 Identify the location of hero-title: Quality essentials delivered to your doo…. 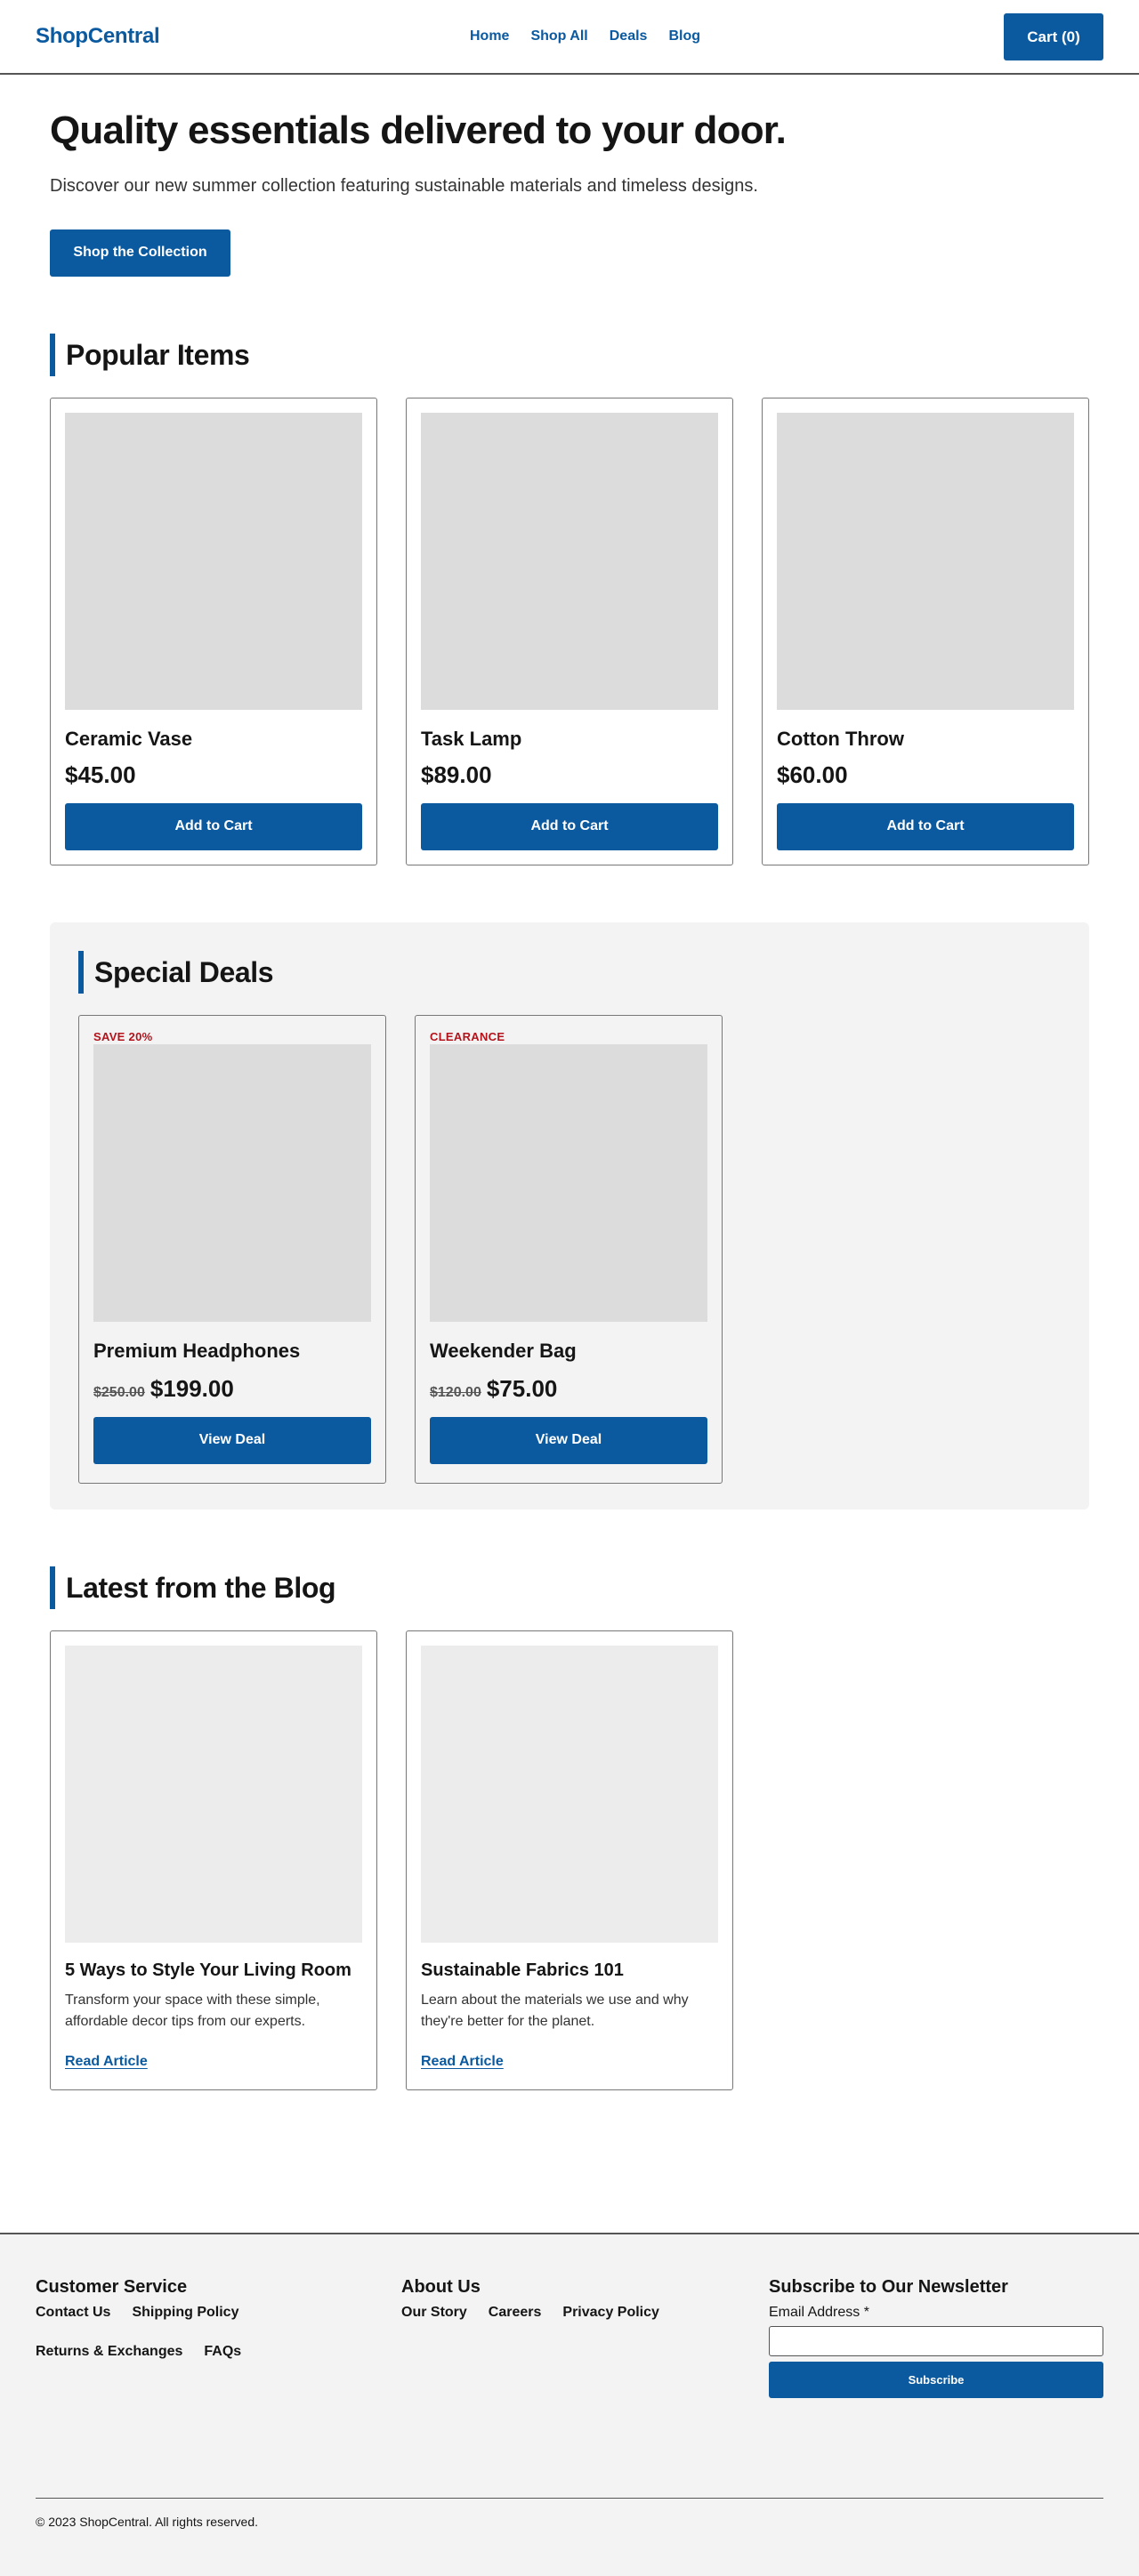
(419, 130).